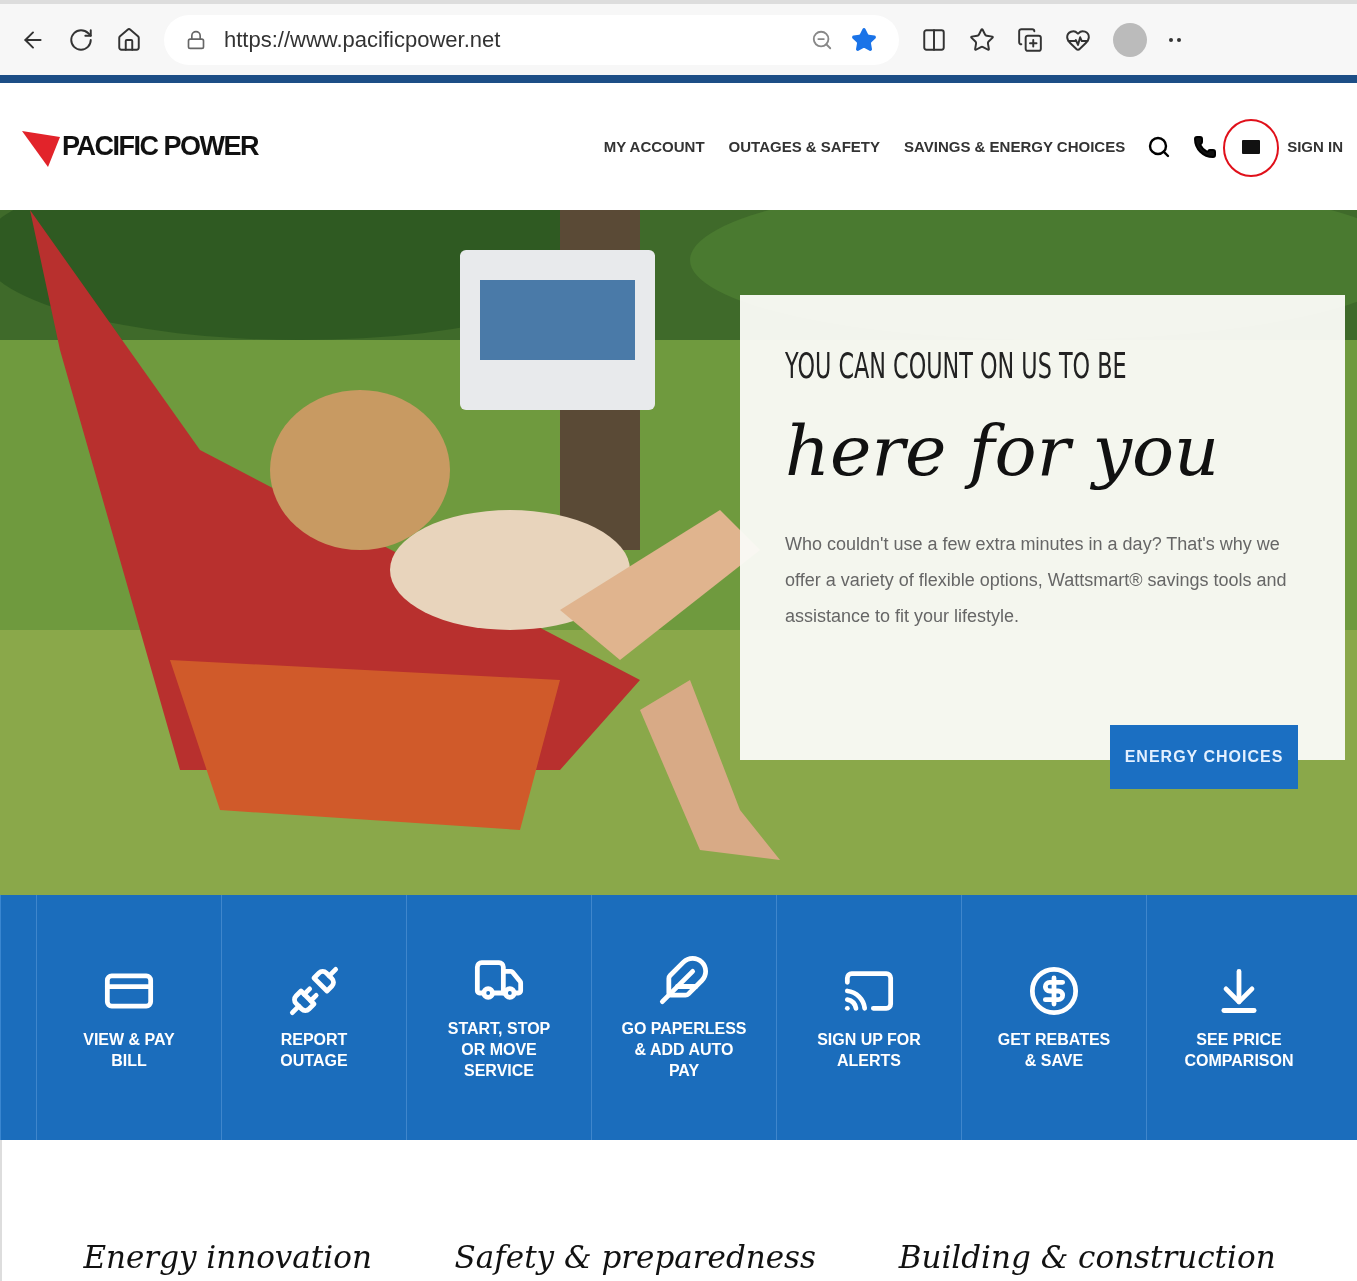 This screenshot has height=1281, width=1357. I want to click on logo-text: PACIFIC POWER, so click(160, 146).